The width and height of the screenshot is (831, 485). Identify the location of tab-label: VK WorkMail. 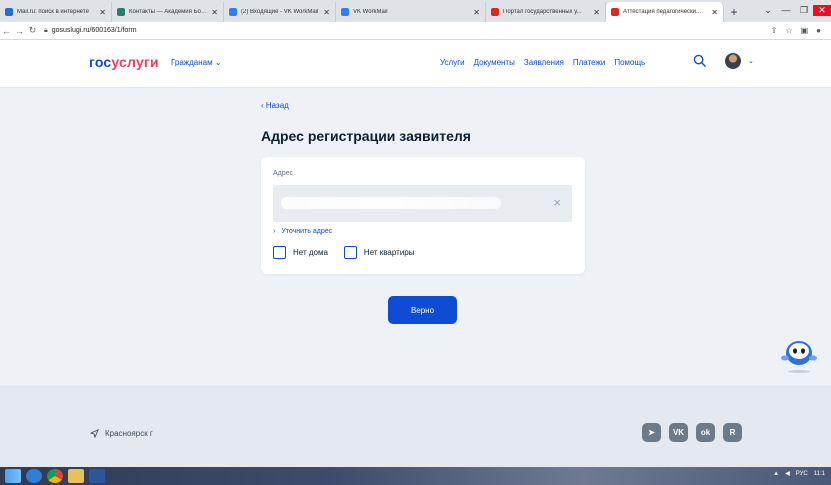
(370, 12).